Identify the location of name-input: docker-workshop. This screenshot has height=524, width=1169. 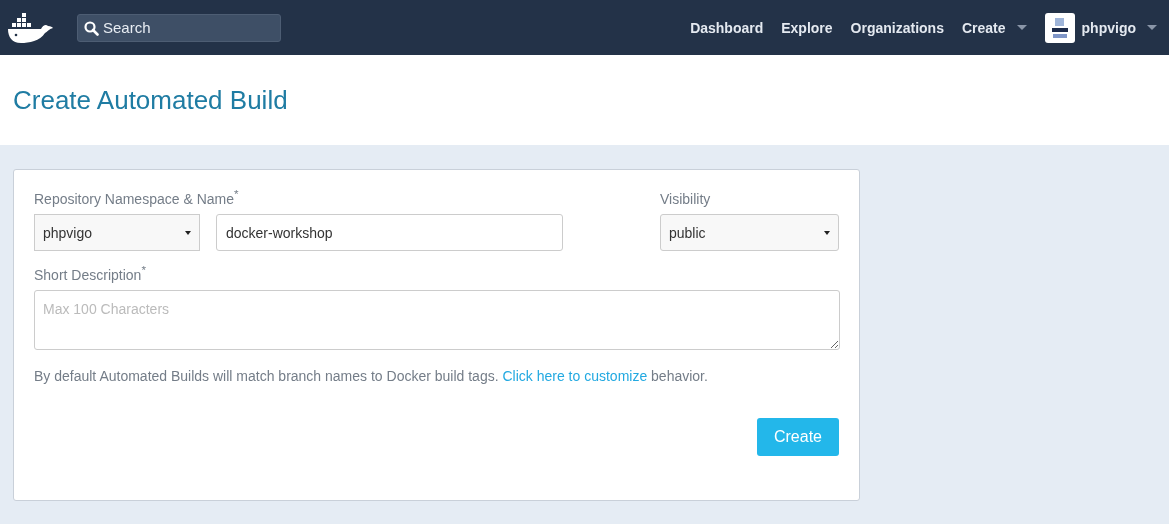
(389, 232).